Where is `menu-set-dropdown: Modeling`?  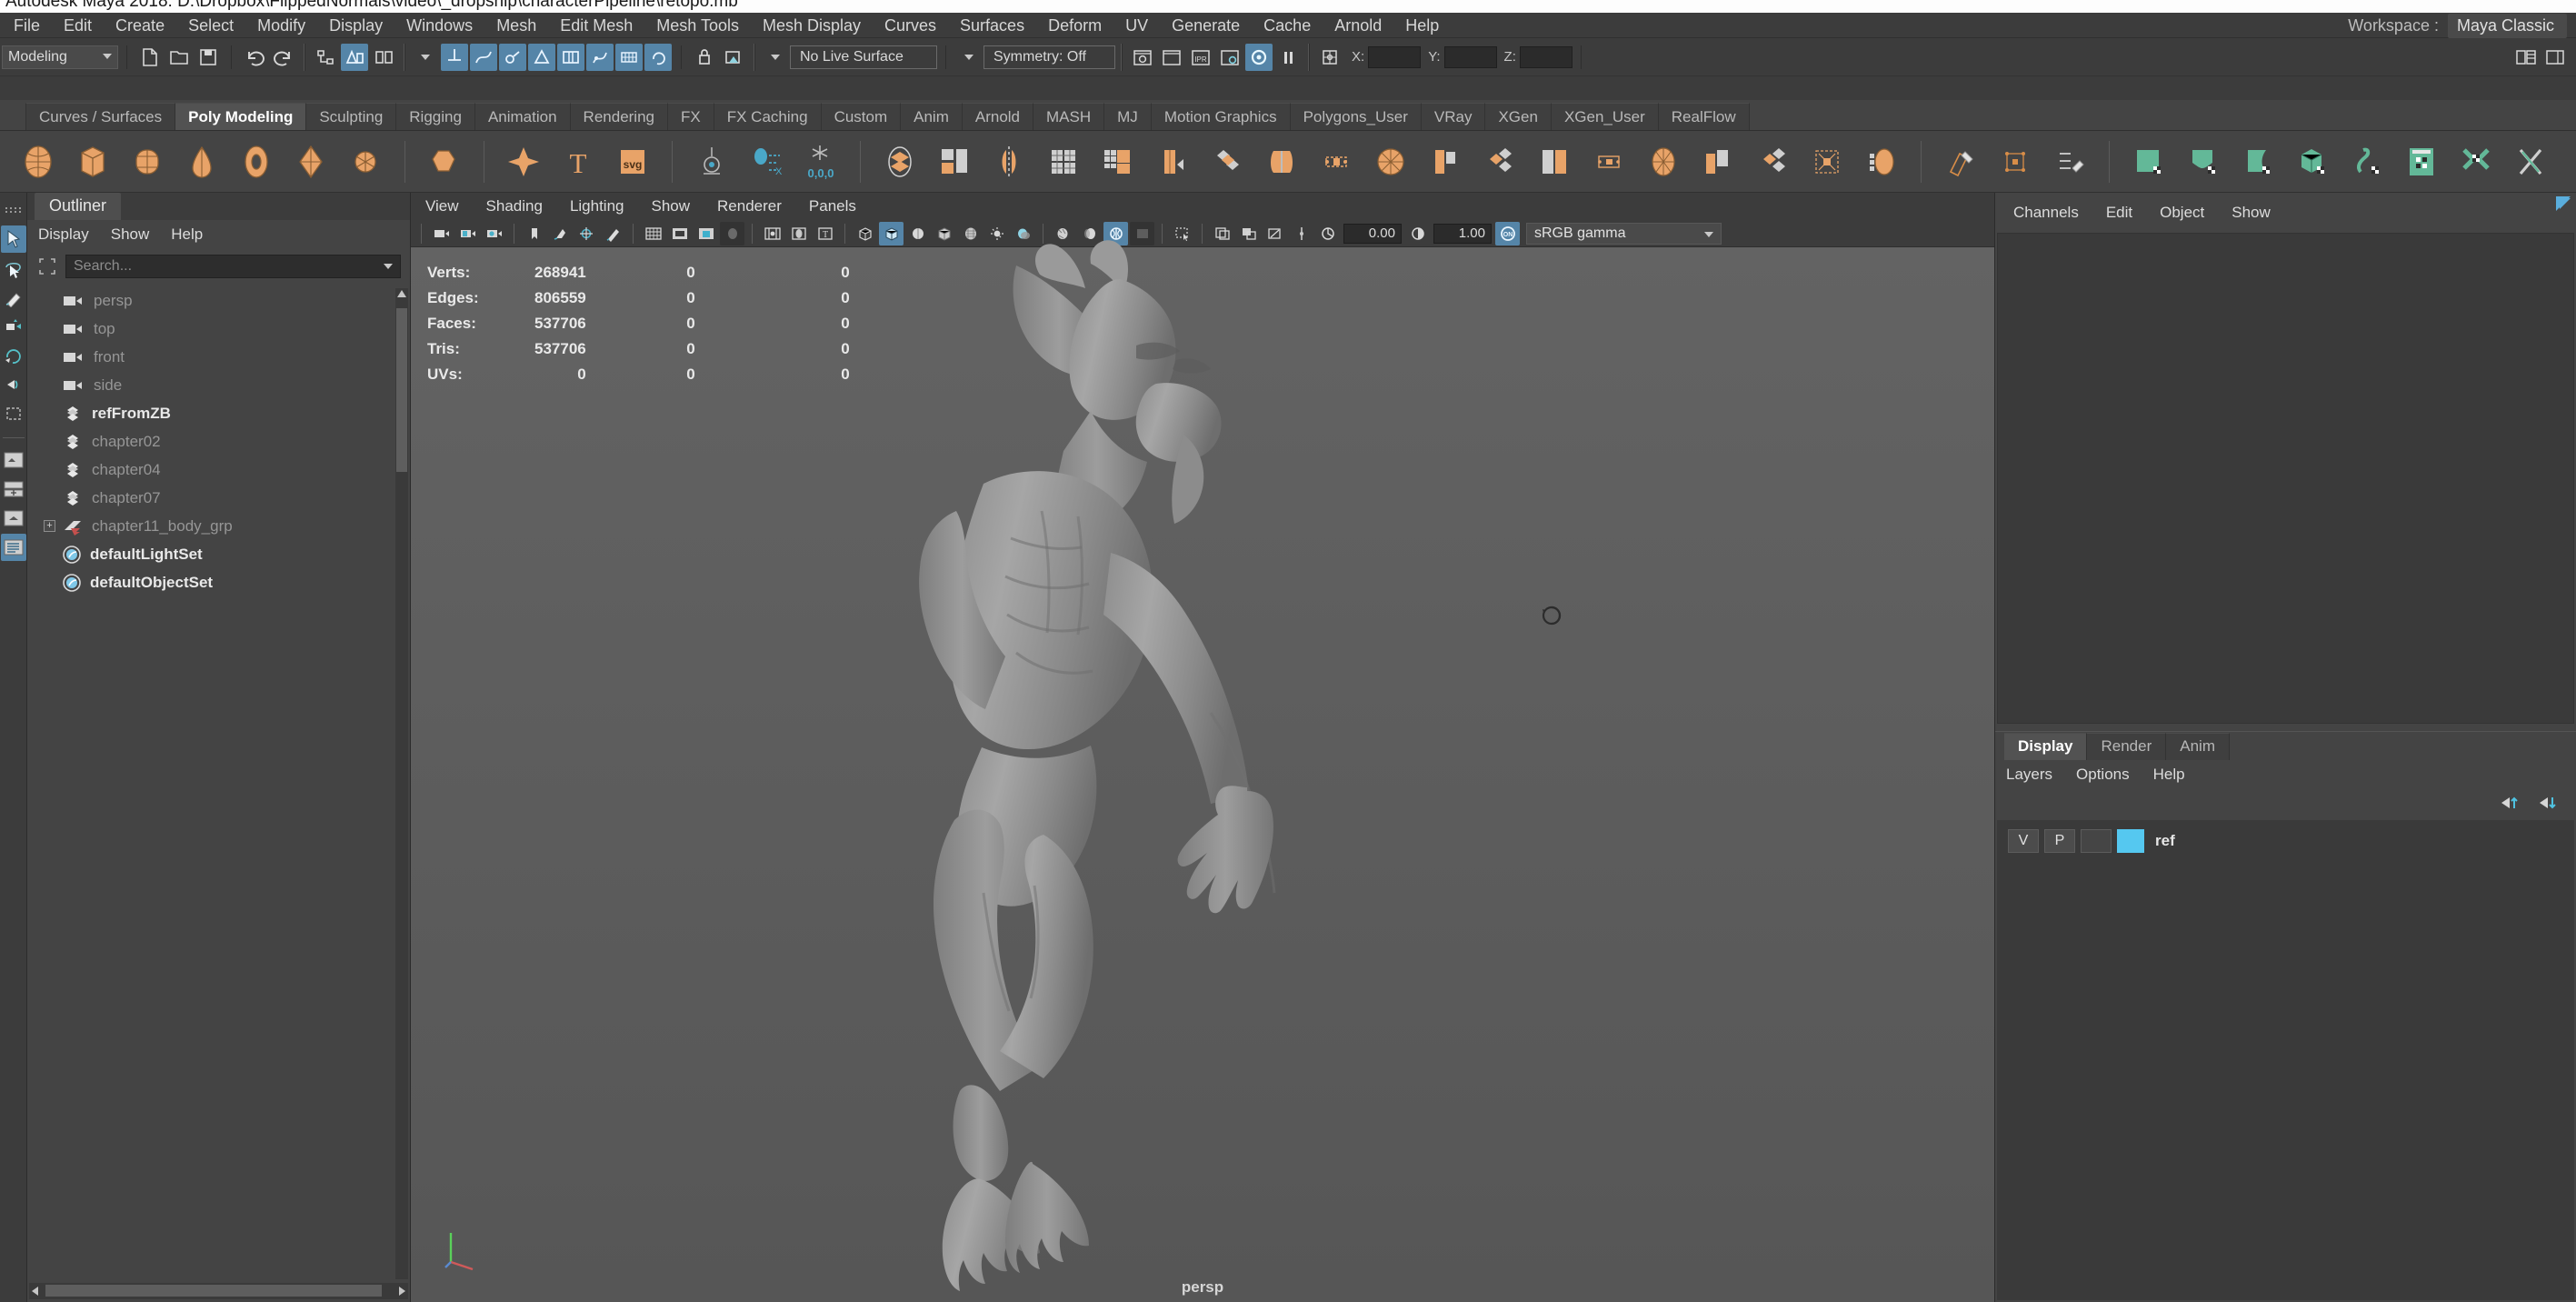 menu-set-dropdown: Modeling is located at coordinates (60, 57).